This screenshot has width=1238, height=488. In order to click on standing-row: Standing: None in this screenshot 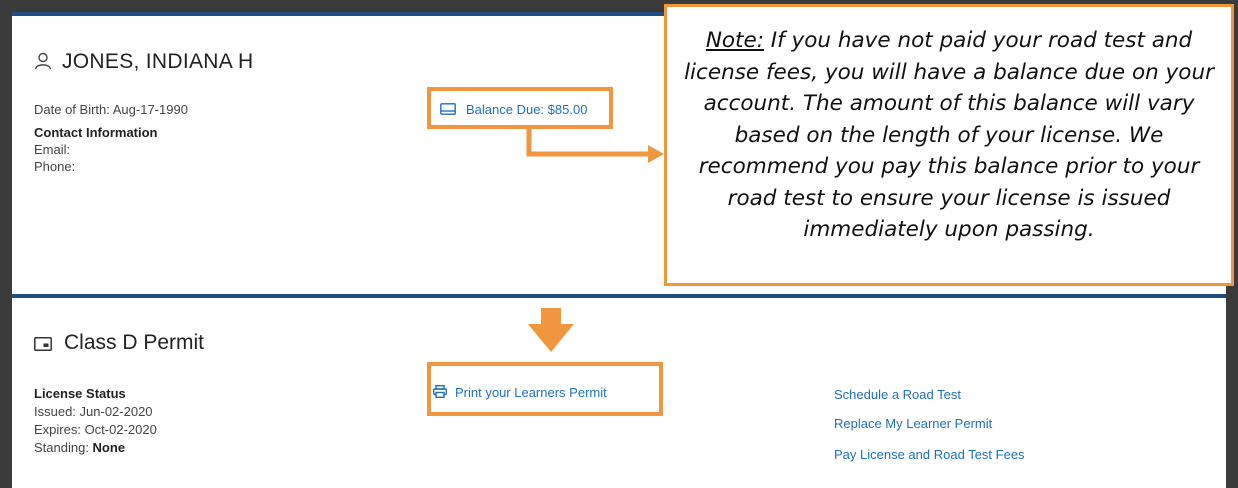, I will do `click(79, 447)`.